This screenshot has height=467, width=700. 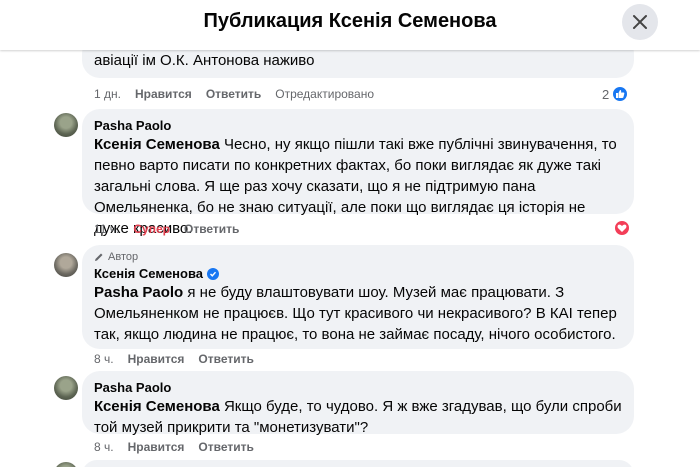 I want to click on reaction-badge: 2, so click(x=616, y=94).